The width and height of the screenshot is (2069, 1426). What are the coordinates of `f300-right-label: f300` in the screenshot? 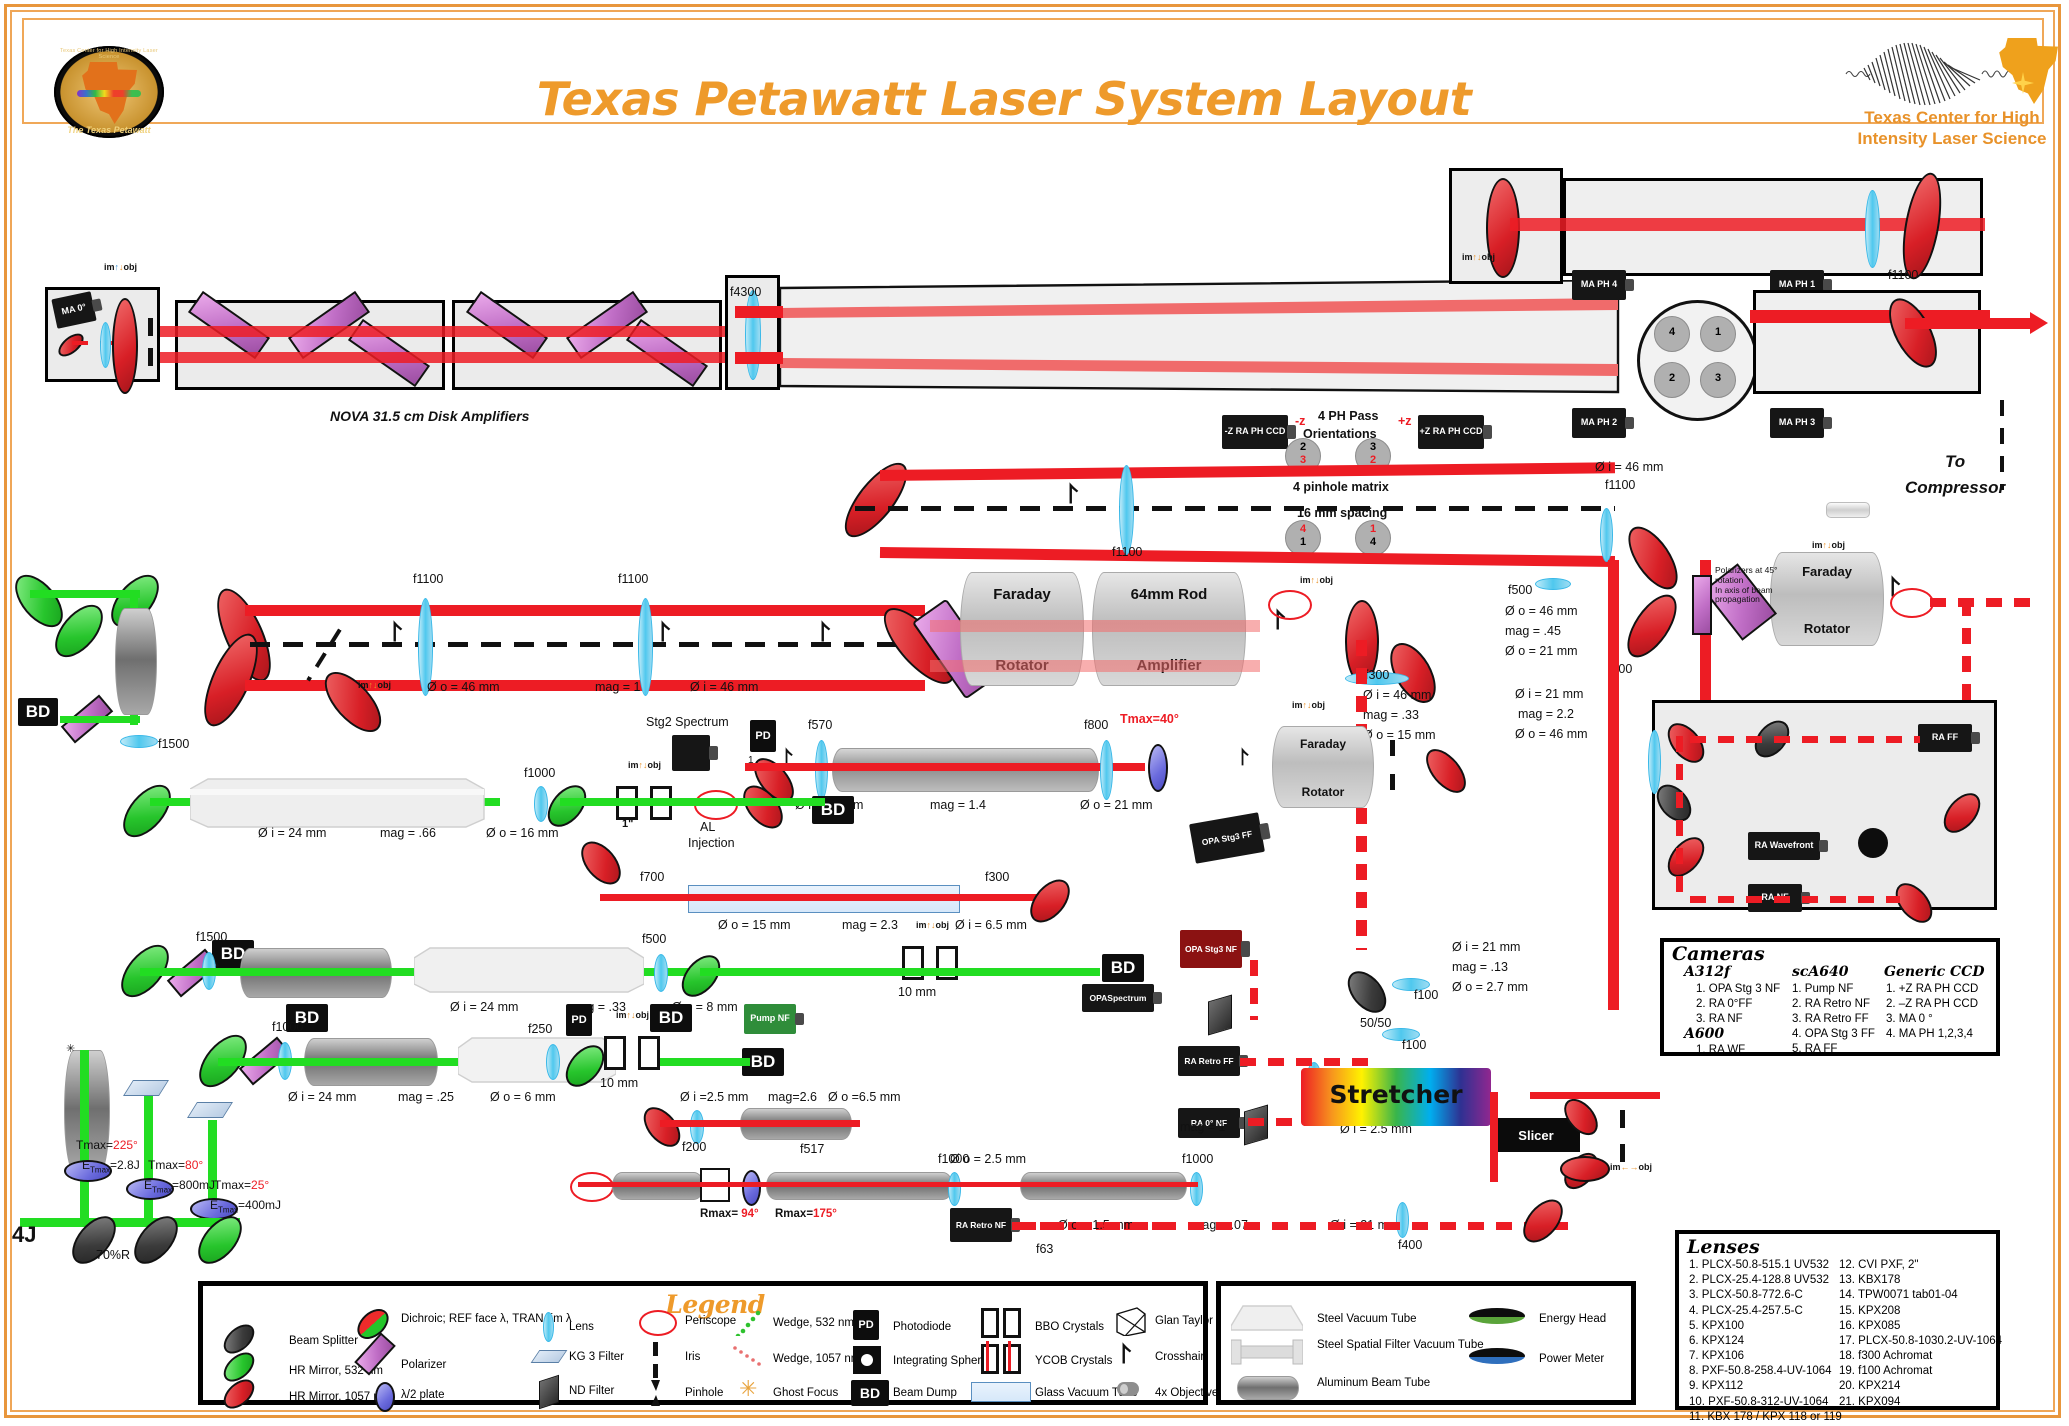 It's located at (1377, 675).